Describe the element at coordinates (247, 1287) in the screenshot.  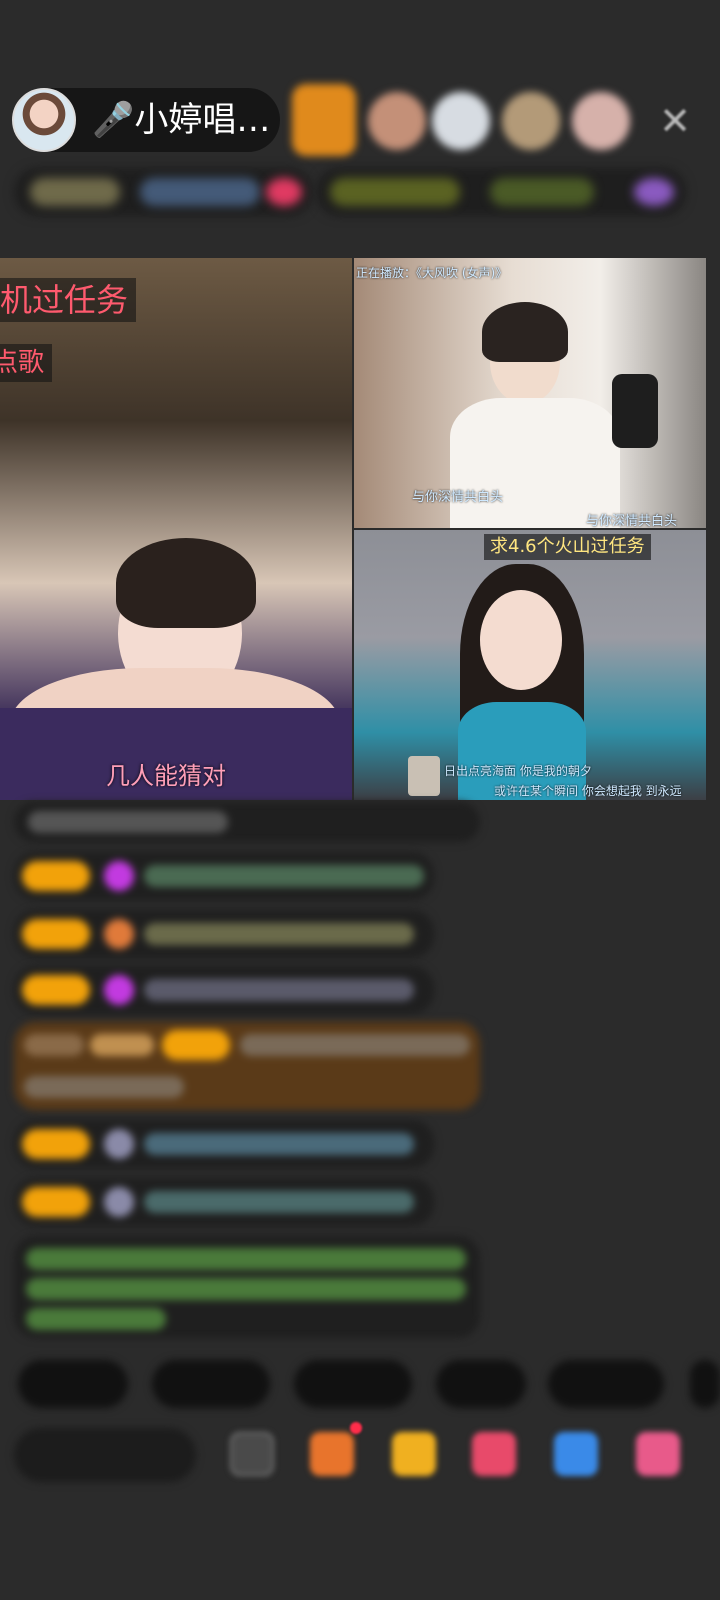
I see `system-notice` at that location.